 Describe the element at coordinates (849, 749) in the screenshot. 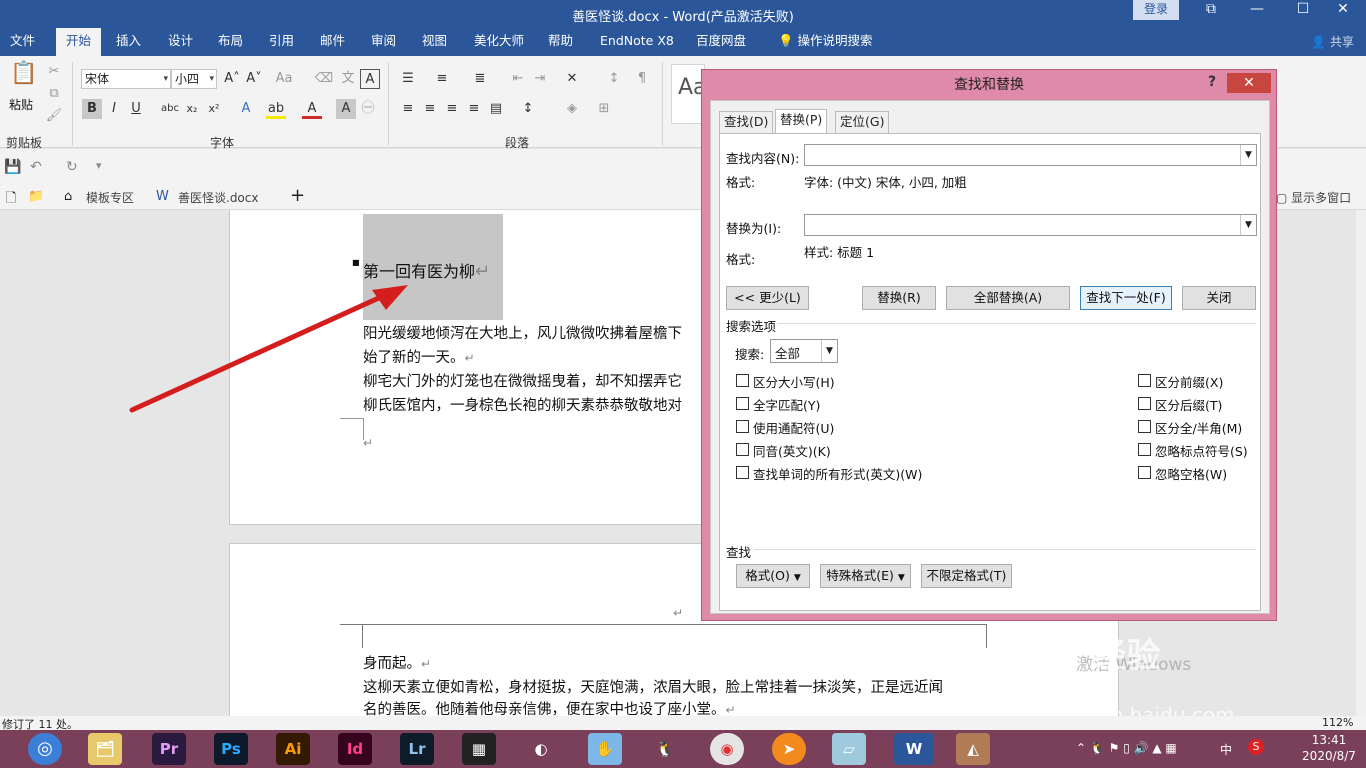

I see `notes-app-icon: ▱` at that location.